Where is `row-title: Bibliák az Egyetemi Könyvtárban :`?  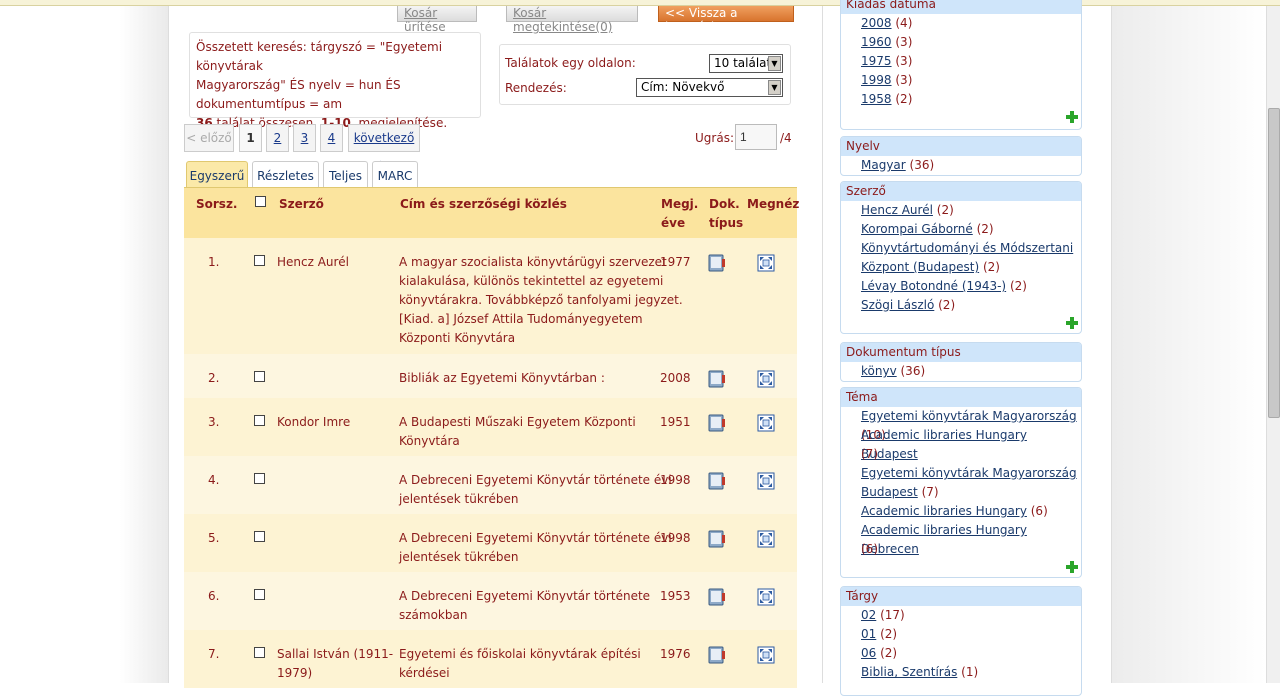
row-title: Bibliák az Egyetemi Könyvtárban : is located at coordinates (502, 378).